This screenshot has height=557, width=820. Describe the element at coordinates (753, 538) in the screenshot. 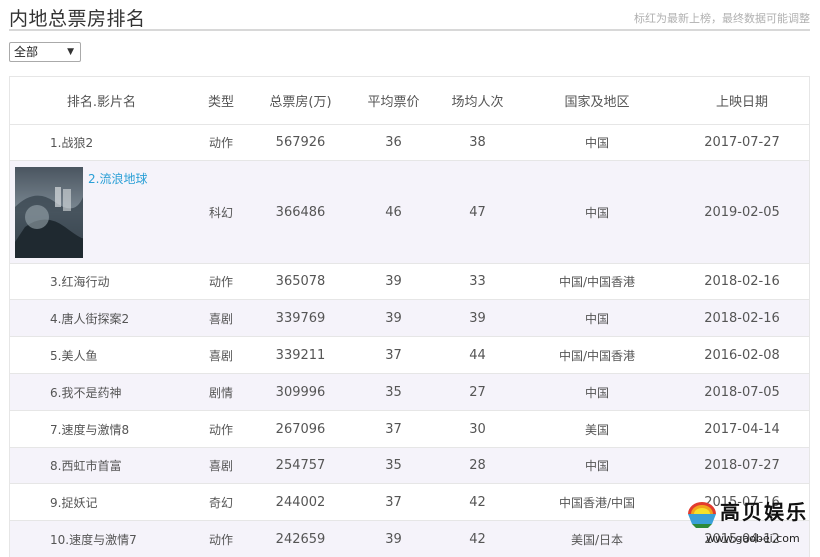

I see `watermark-url: www.gaobei.com` at that location.